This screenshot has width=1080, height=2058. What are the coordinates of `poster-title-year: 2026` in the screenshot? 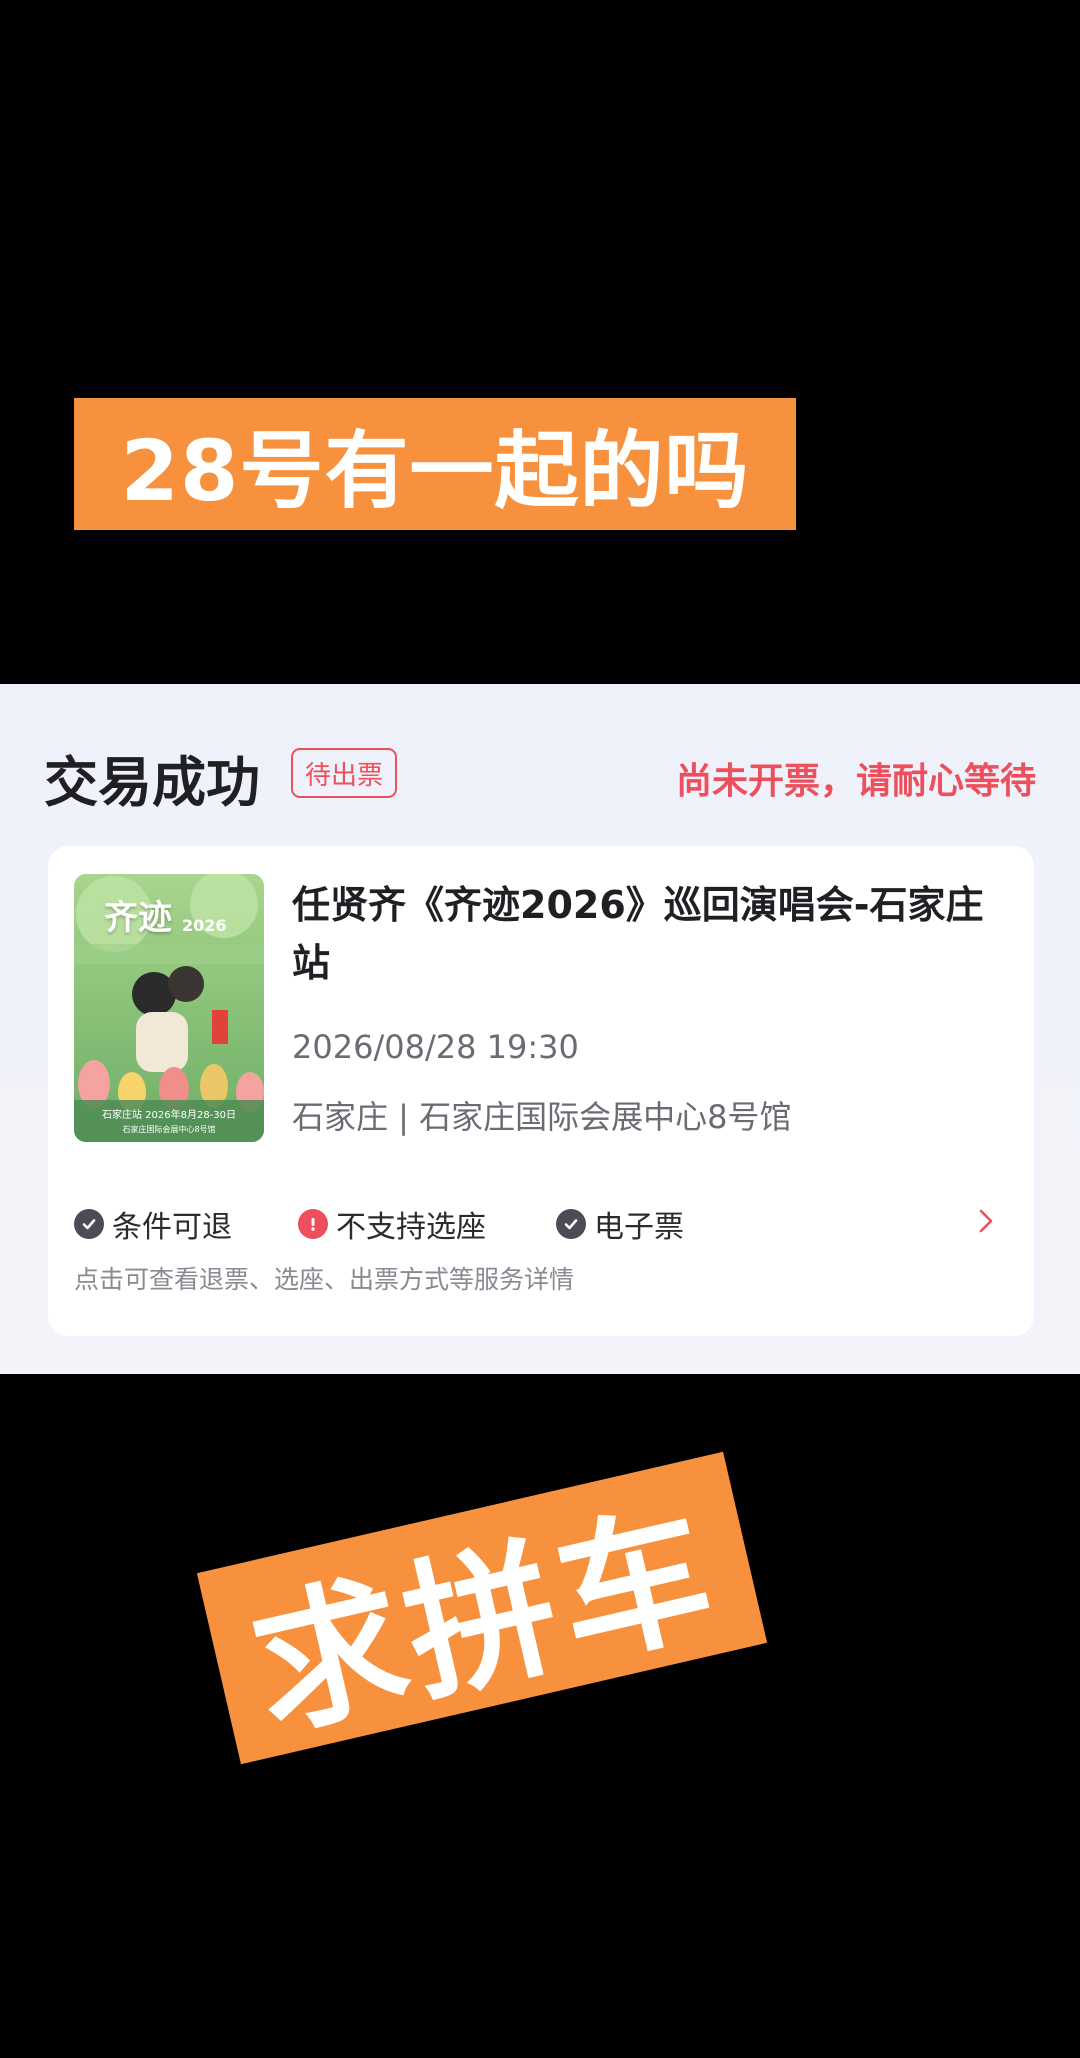 It's located at (204, 925).